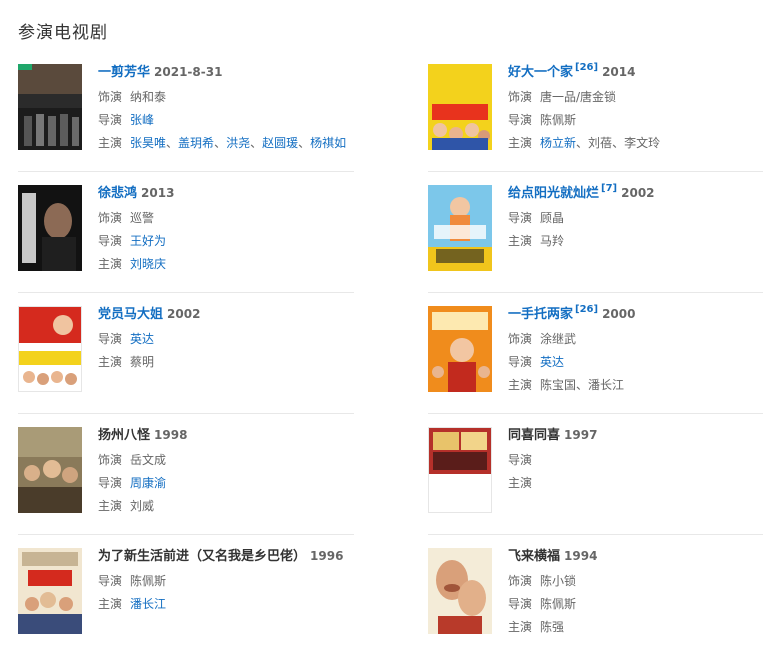  I want to click on director-row: 导演 王好为, so click(226, 241).